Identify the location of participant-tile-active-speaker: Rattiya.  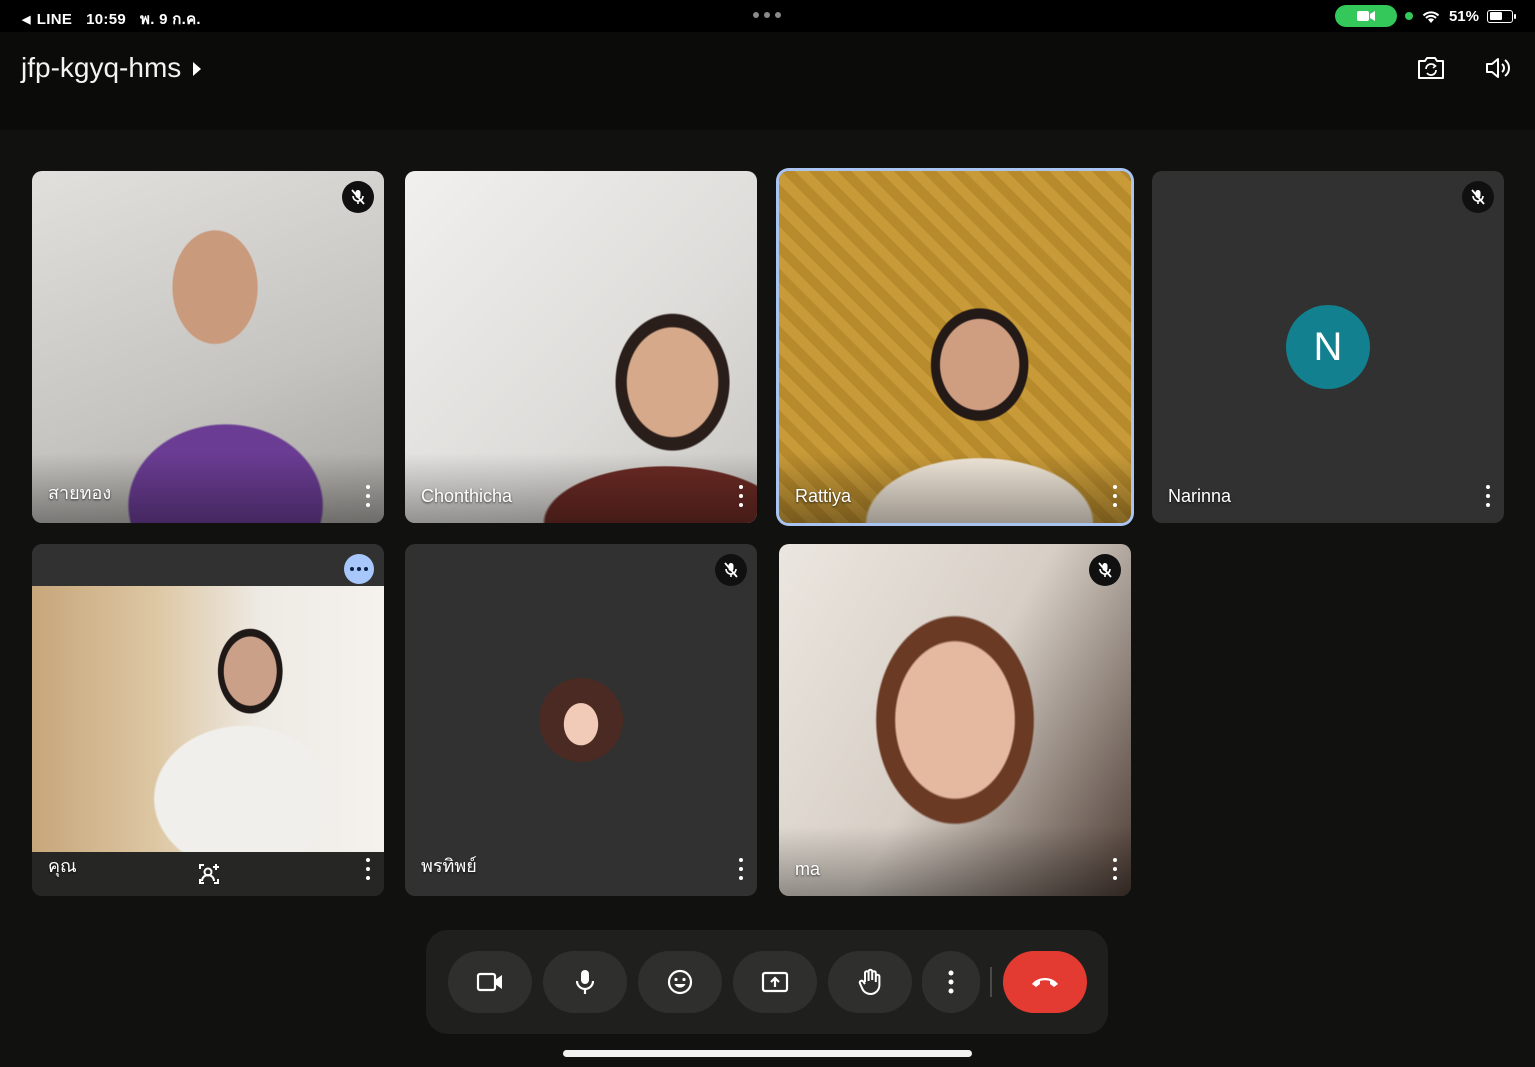
(955, 347).